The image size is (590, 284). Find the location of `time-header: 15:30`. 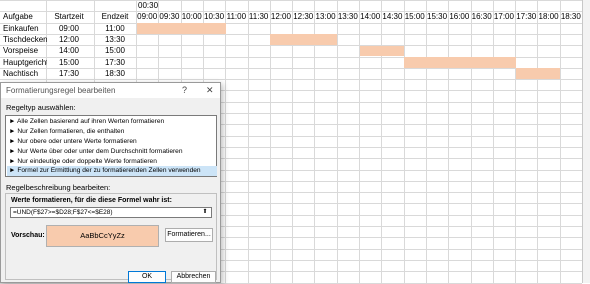

time-header: 15:30 is located at coordinates (437, 16).